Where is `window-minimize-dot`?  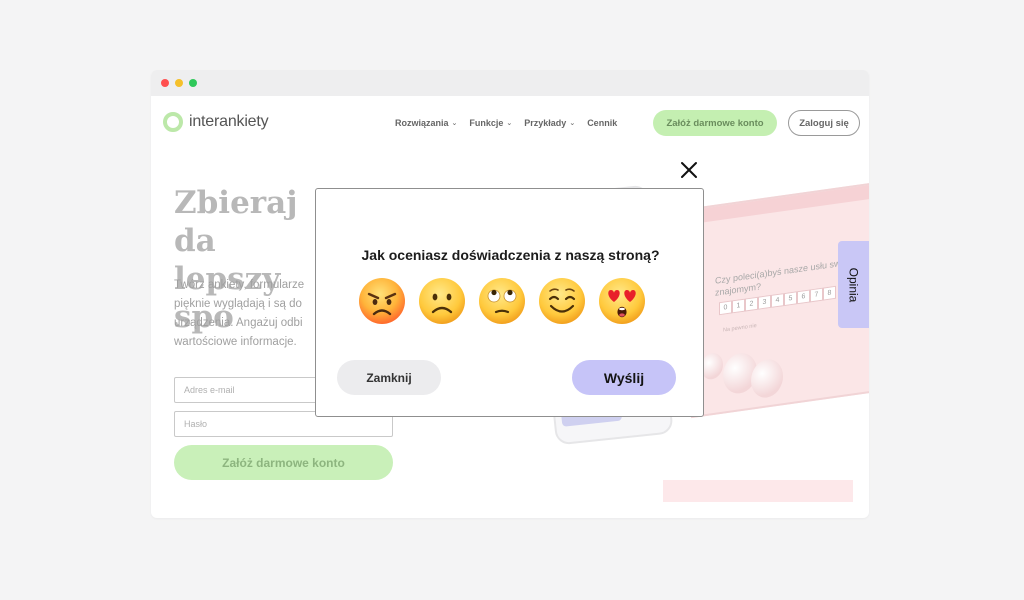
window-minimize-dot is located at coordinates (179, 83).